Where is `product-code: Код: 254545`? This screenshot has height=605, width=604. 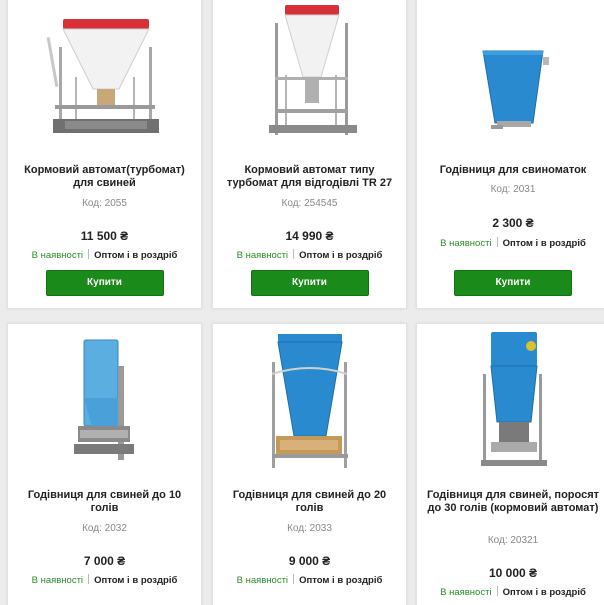
product-code: Код: 254545 is located at coordinates (309, 203).